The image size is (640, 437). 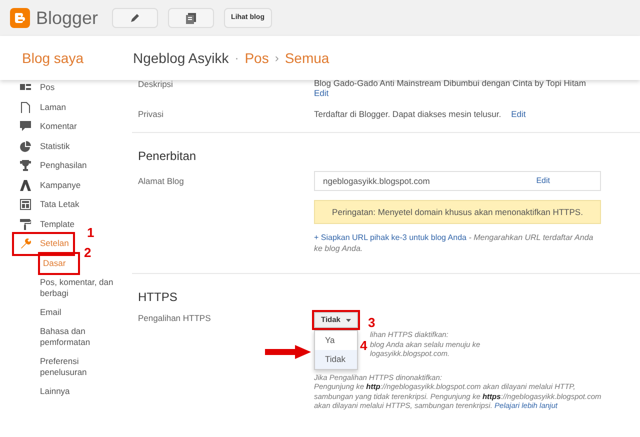 I want to click on comment-icon, so click(x=25, y=126).